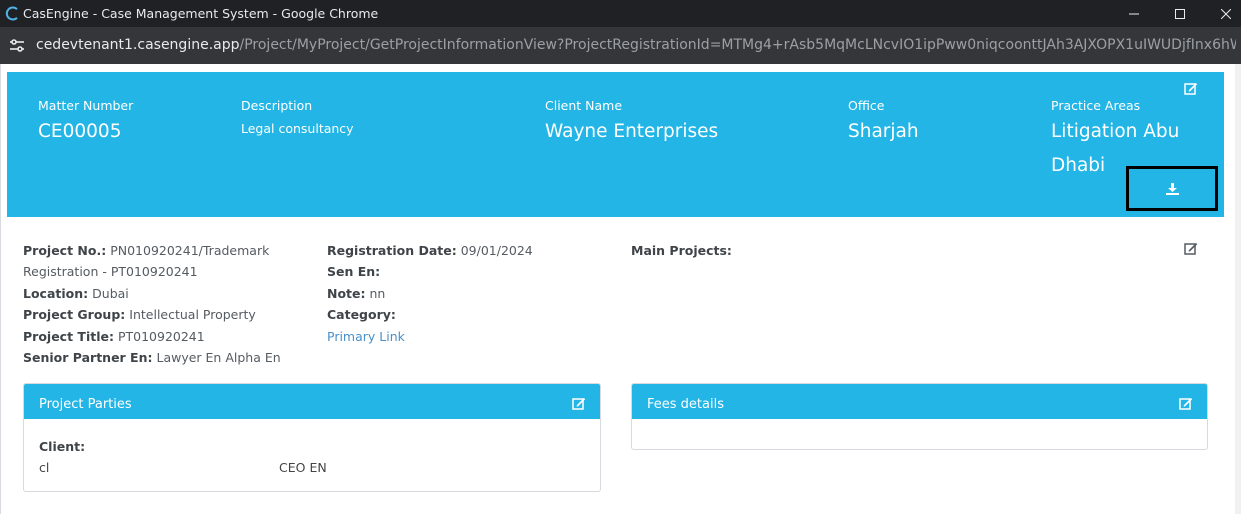  What do you see at coordinates (377, 293) in the screenshot?
I see `note-value: nn` at bounding box center [377, 293].